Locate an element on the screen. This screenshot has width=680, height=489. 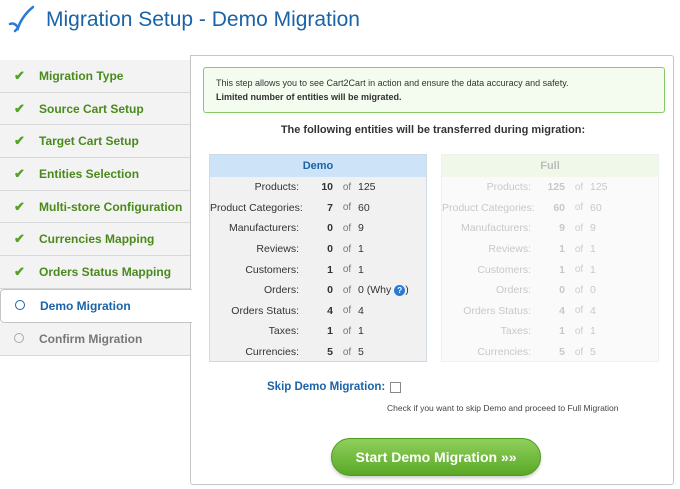
table-row: Reviews: 1 of 1 is located at coordinates (542, 249).